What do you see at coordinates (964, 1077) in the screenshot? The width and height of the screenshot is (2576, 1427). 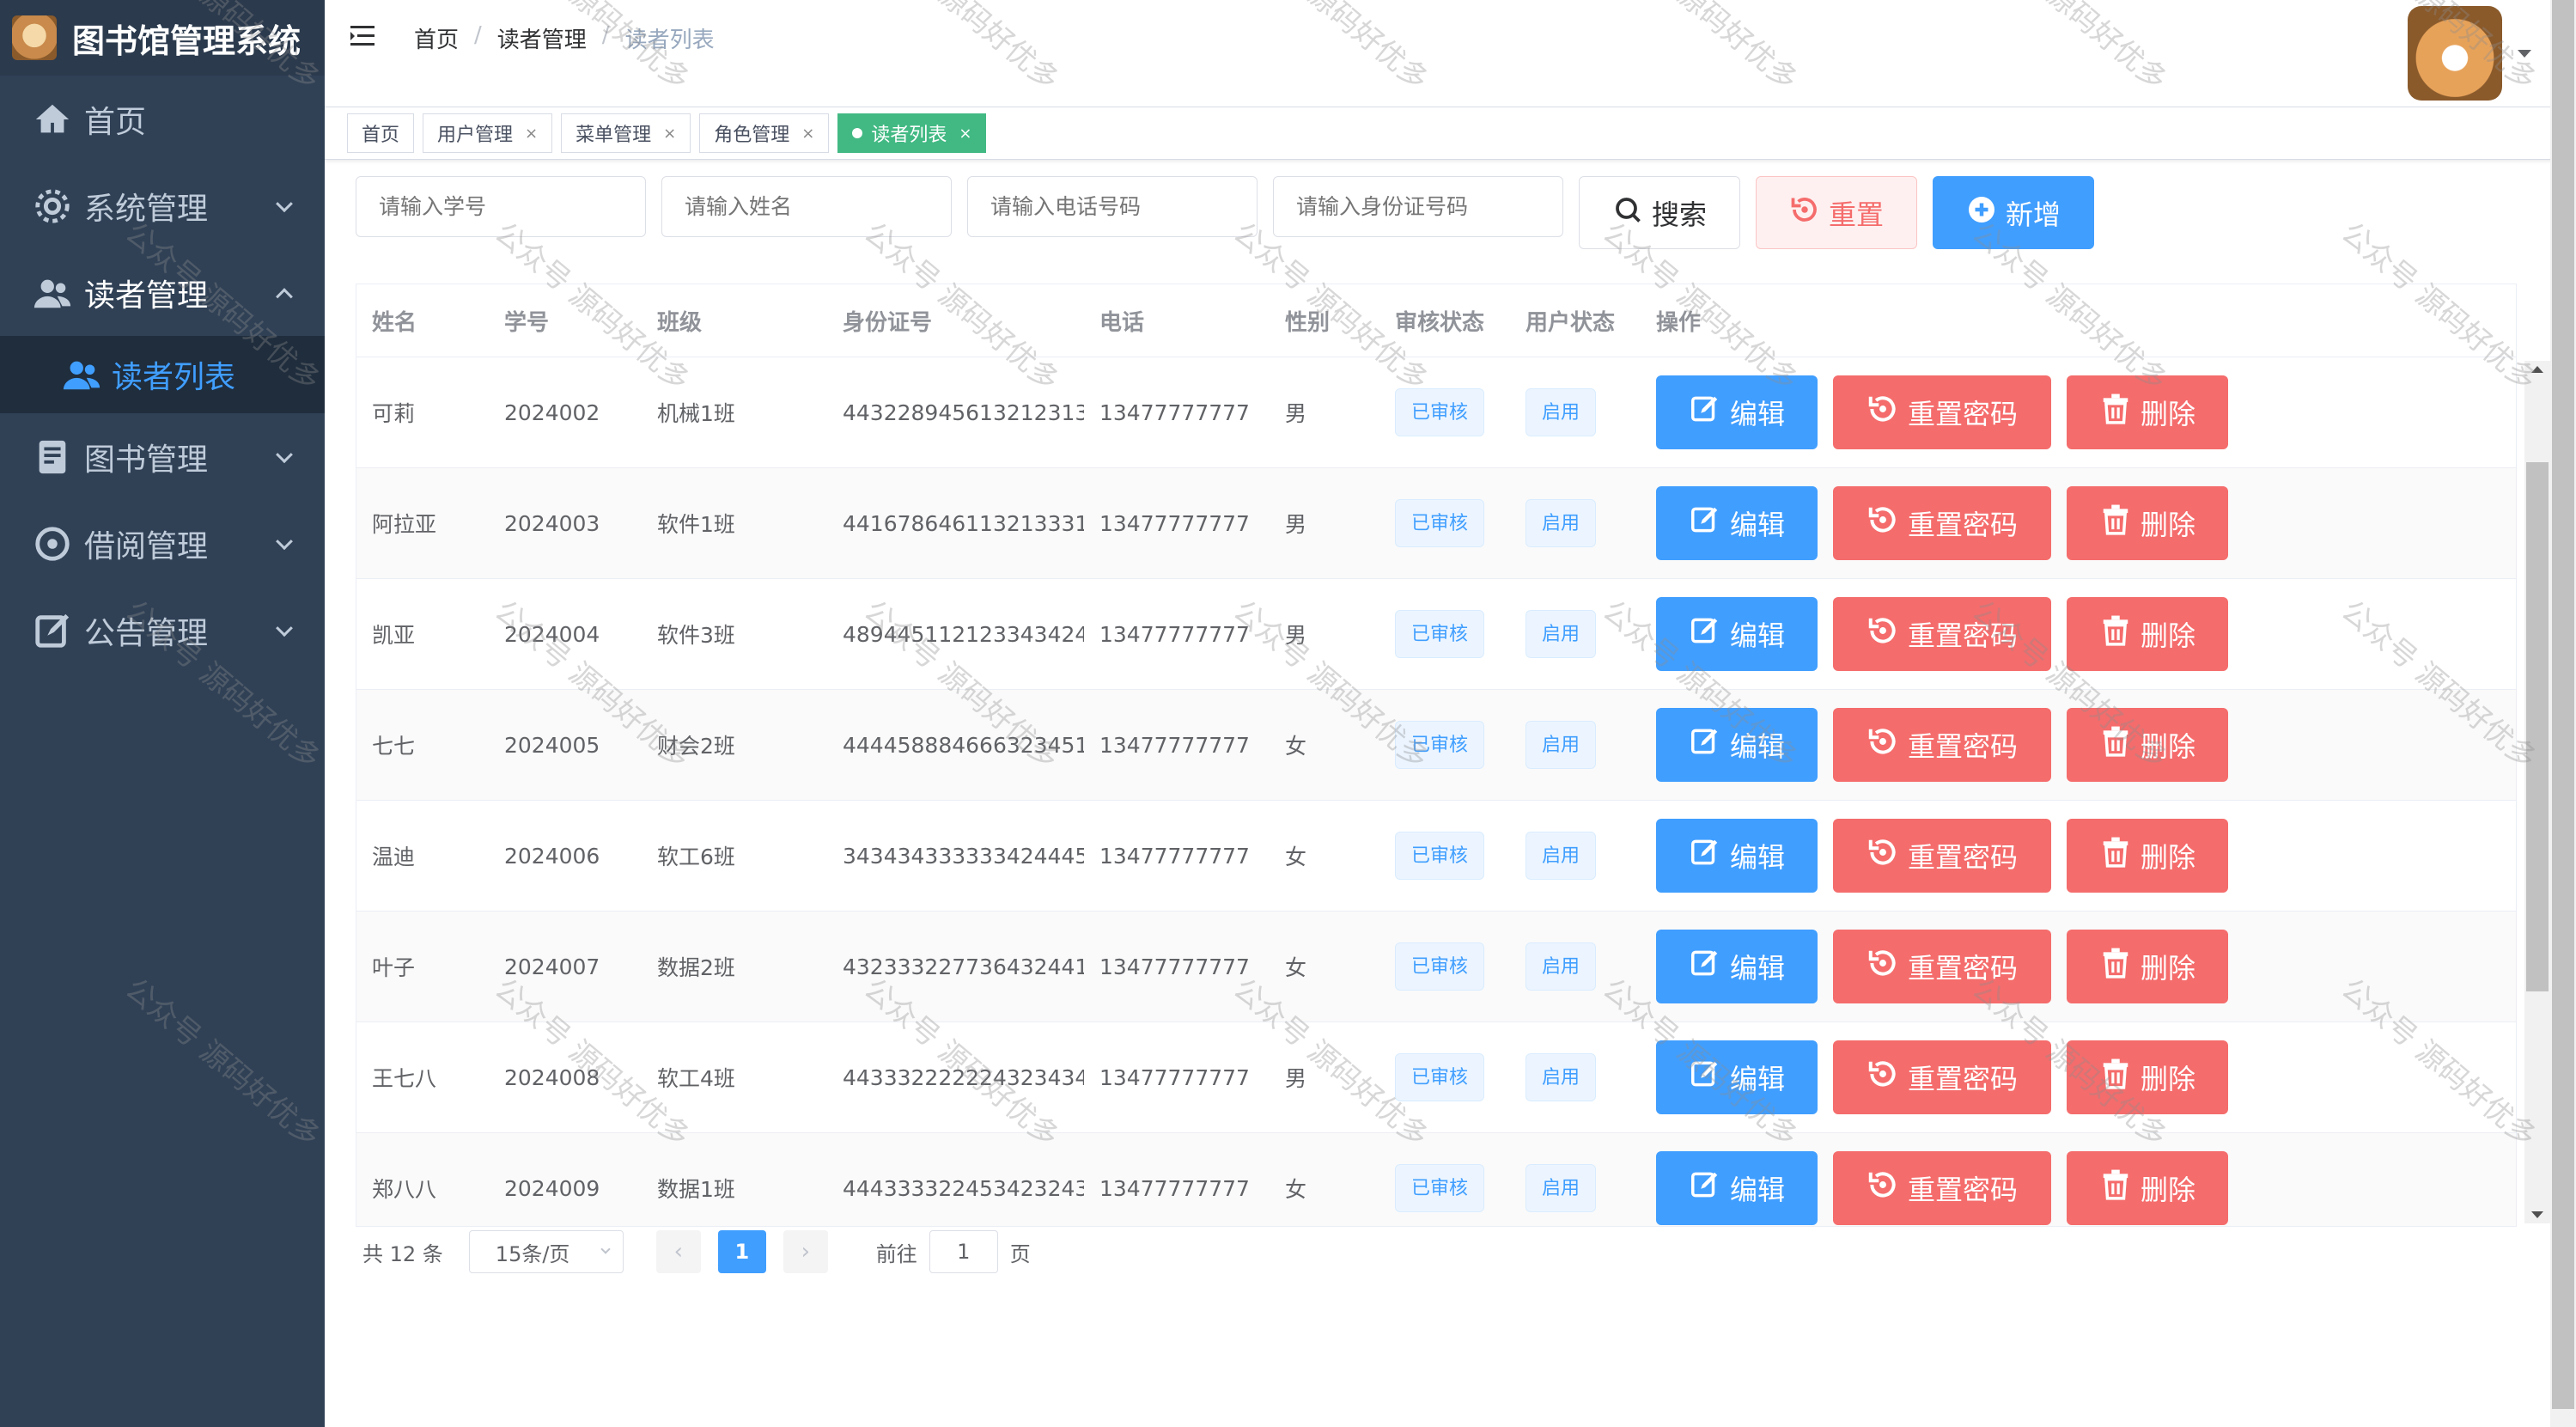 I see `cell-id-card: 443332222224323434` at bounding box center [964, 1077].